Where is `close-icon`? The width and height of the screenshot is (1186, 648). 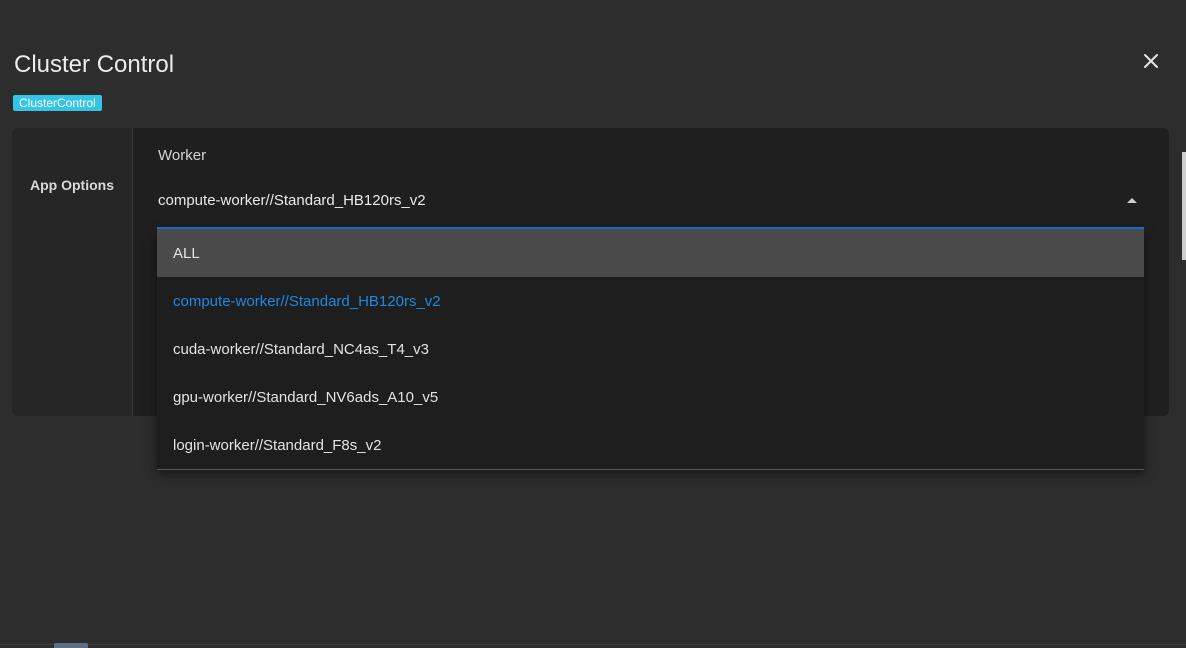 close-icon is located at coordinates (1151, 61).